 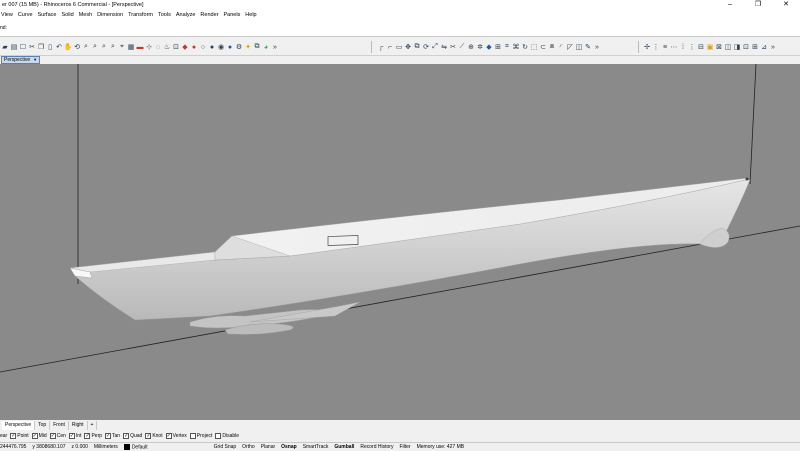 What do you see at coordinates (158, 47) in the screenshot?
I see `lasso-icon: ◌` at bounding box center [158, 47].